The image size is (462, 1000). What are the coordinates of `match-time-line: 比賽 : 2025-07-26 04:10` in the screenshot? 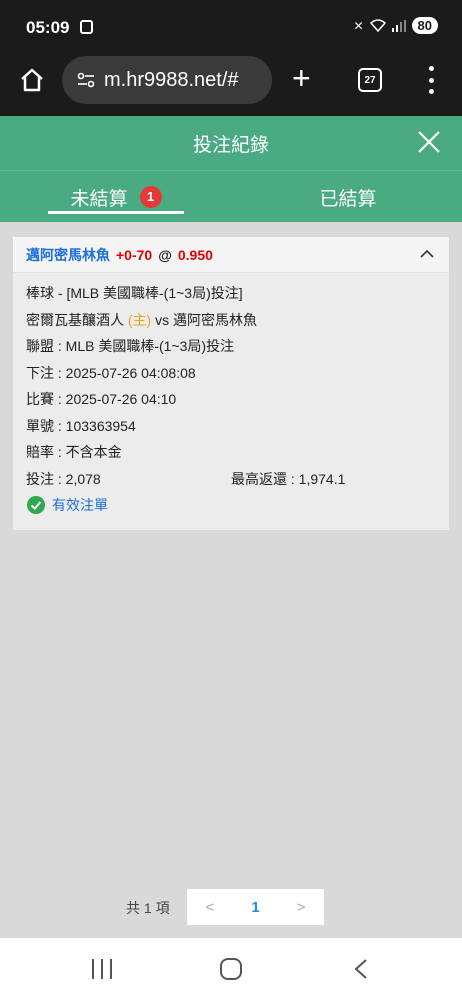 It's located at (101, 399).